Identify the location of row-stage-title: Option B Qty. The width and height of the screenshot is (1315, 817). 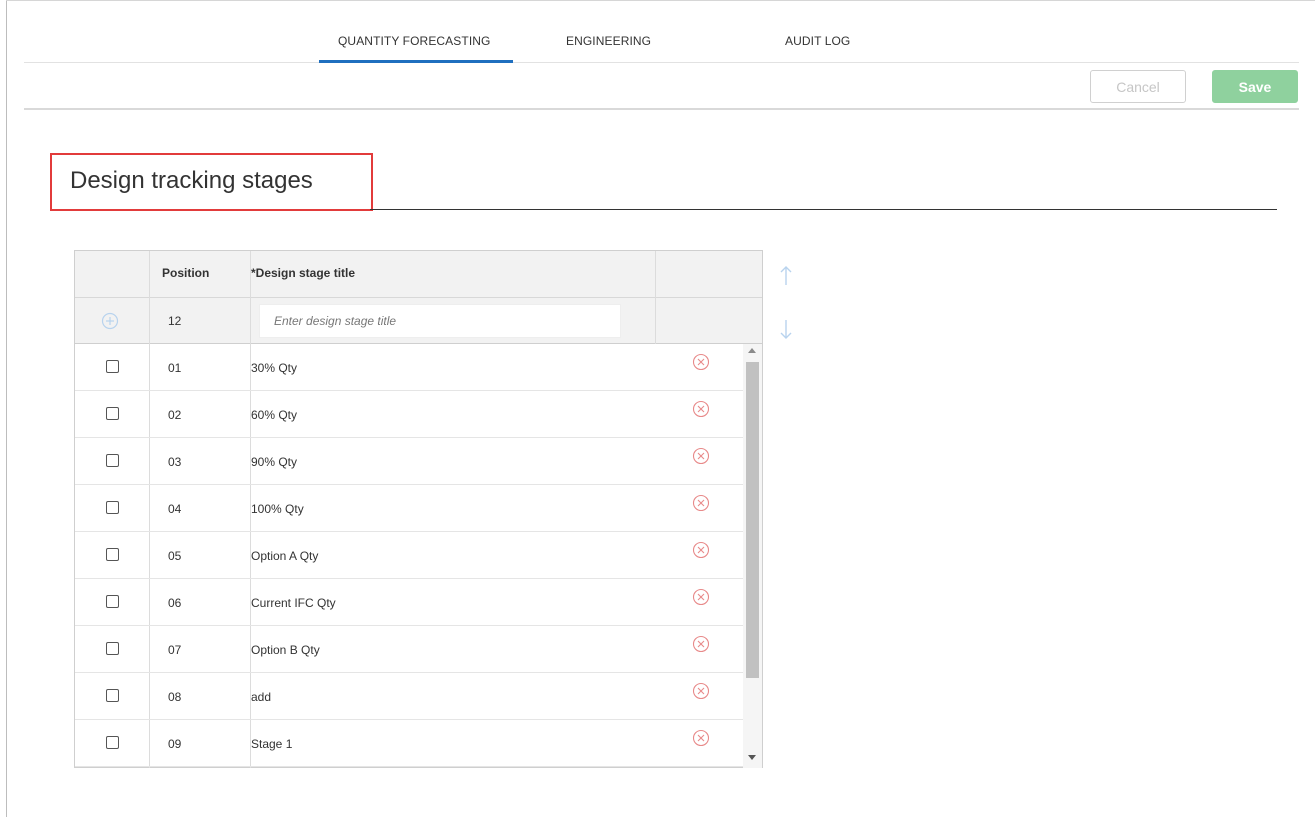
(285, 650).